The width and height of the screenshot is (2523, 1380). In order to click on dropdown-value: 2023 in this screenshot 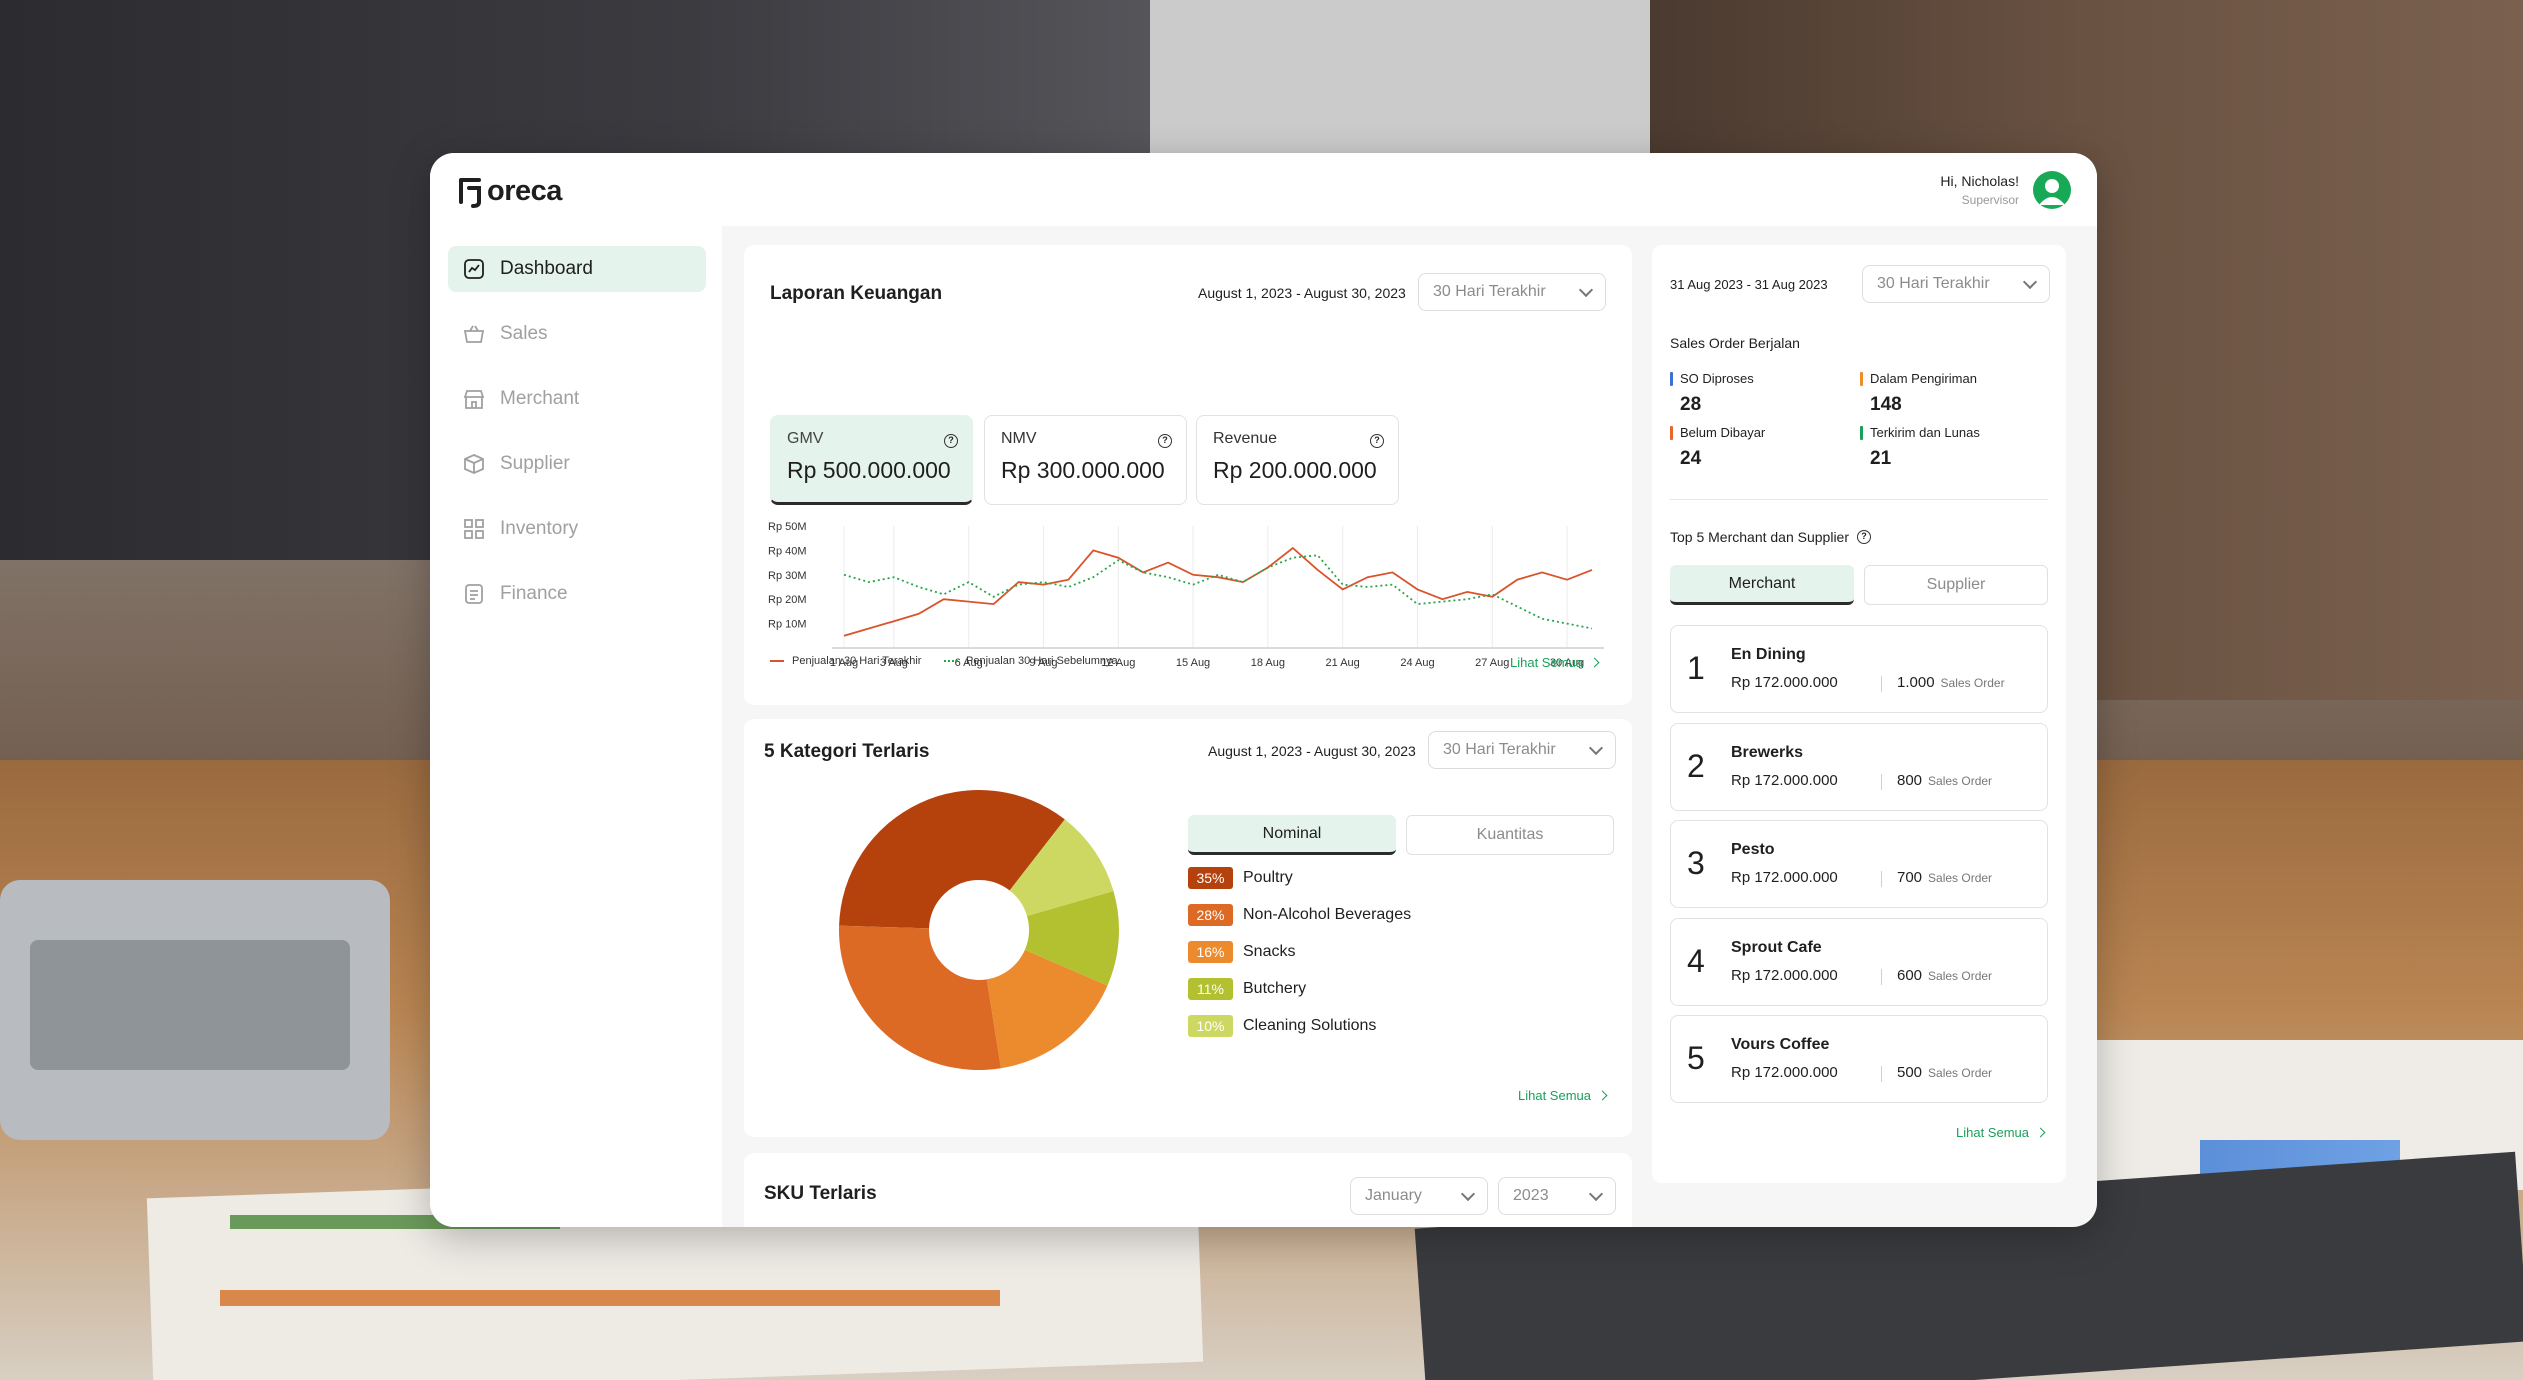, I will do `click(1531, 1195)`.